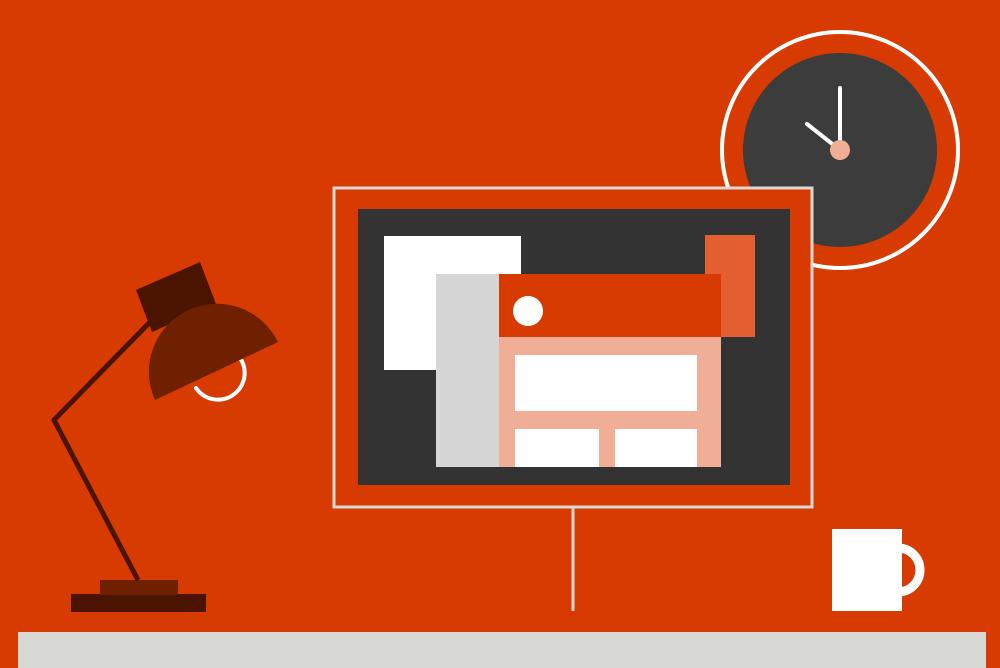 Image resolution: width=1000 pixels, height=668 pixels. What do you see at coordinates (138, 603) in the screenshot?
I see `lamp-base` at bounding box center [138, 603].